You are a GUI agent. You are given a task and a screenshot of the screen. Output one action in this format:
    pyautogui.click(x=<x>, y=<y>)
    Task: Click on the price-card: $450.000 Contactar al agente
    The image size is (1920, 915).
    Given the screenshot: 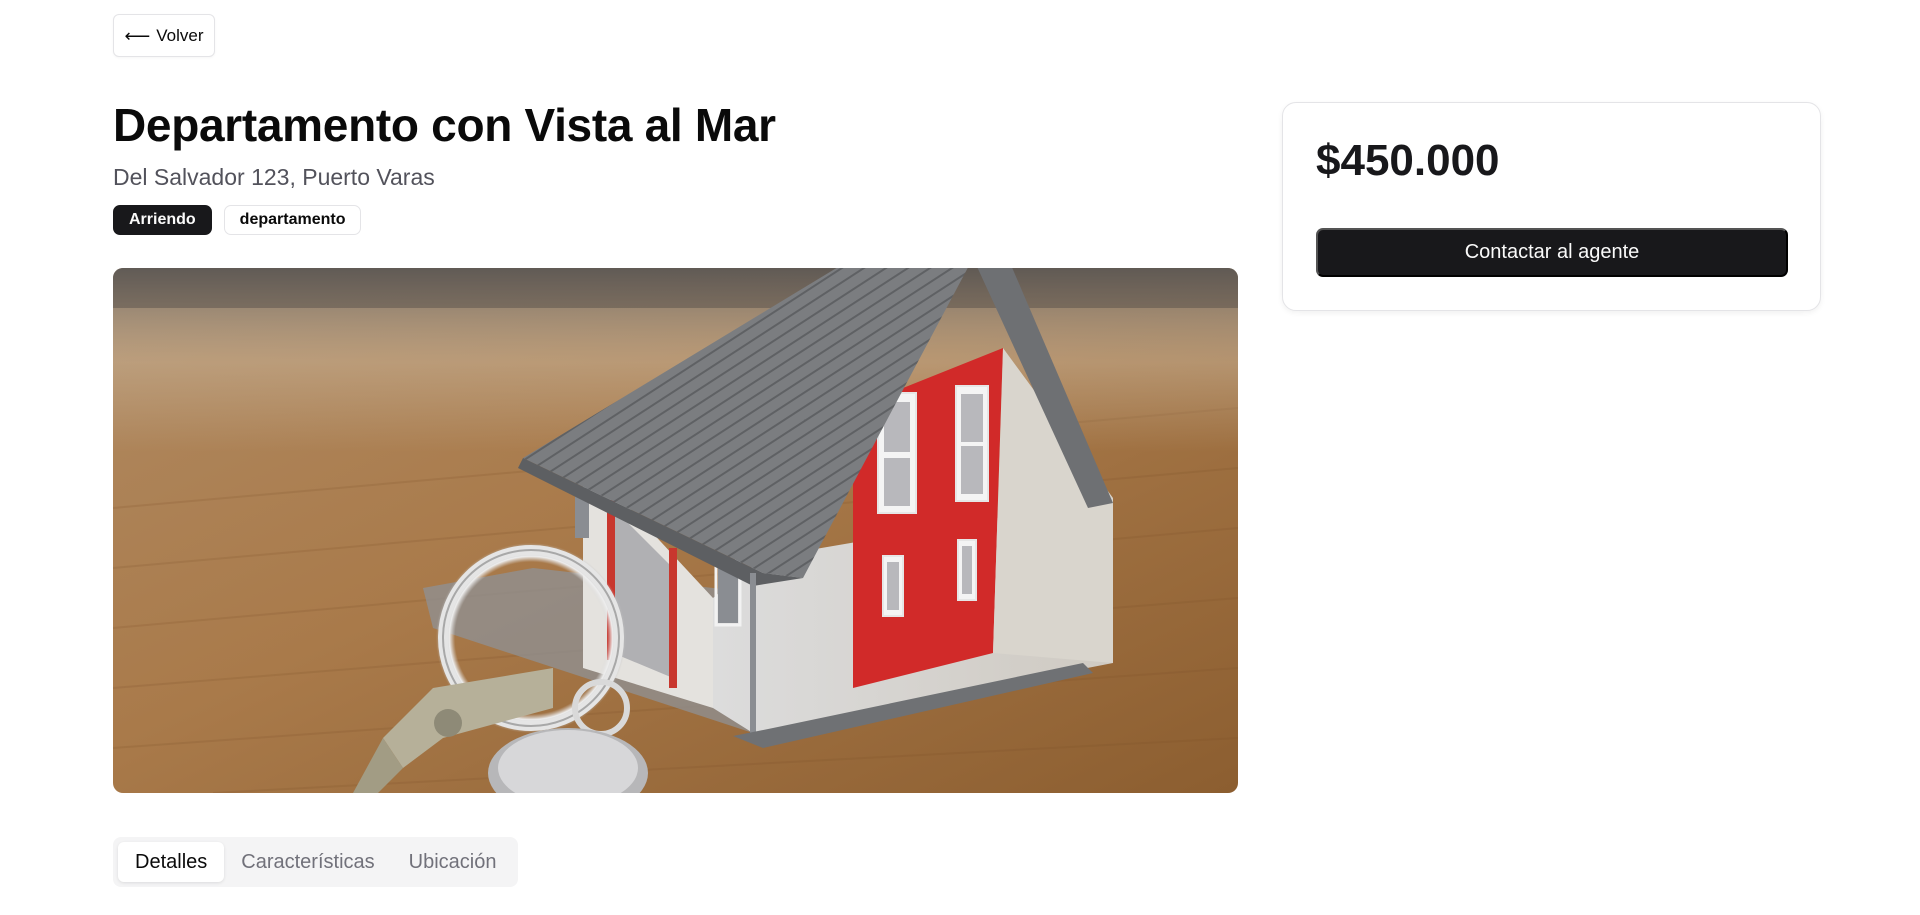 What is the action you would take?
    pyautogui.click(x=1551, y=206)
    